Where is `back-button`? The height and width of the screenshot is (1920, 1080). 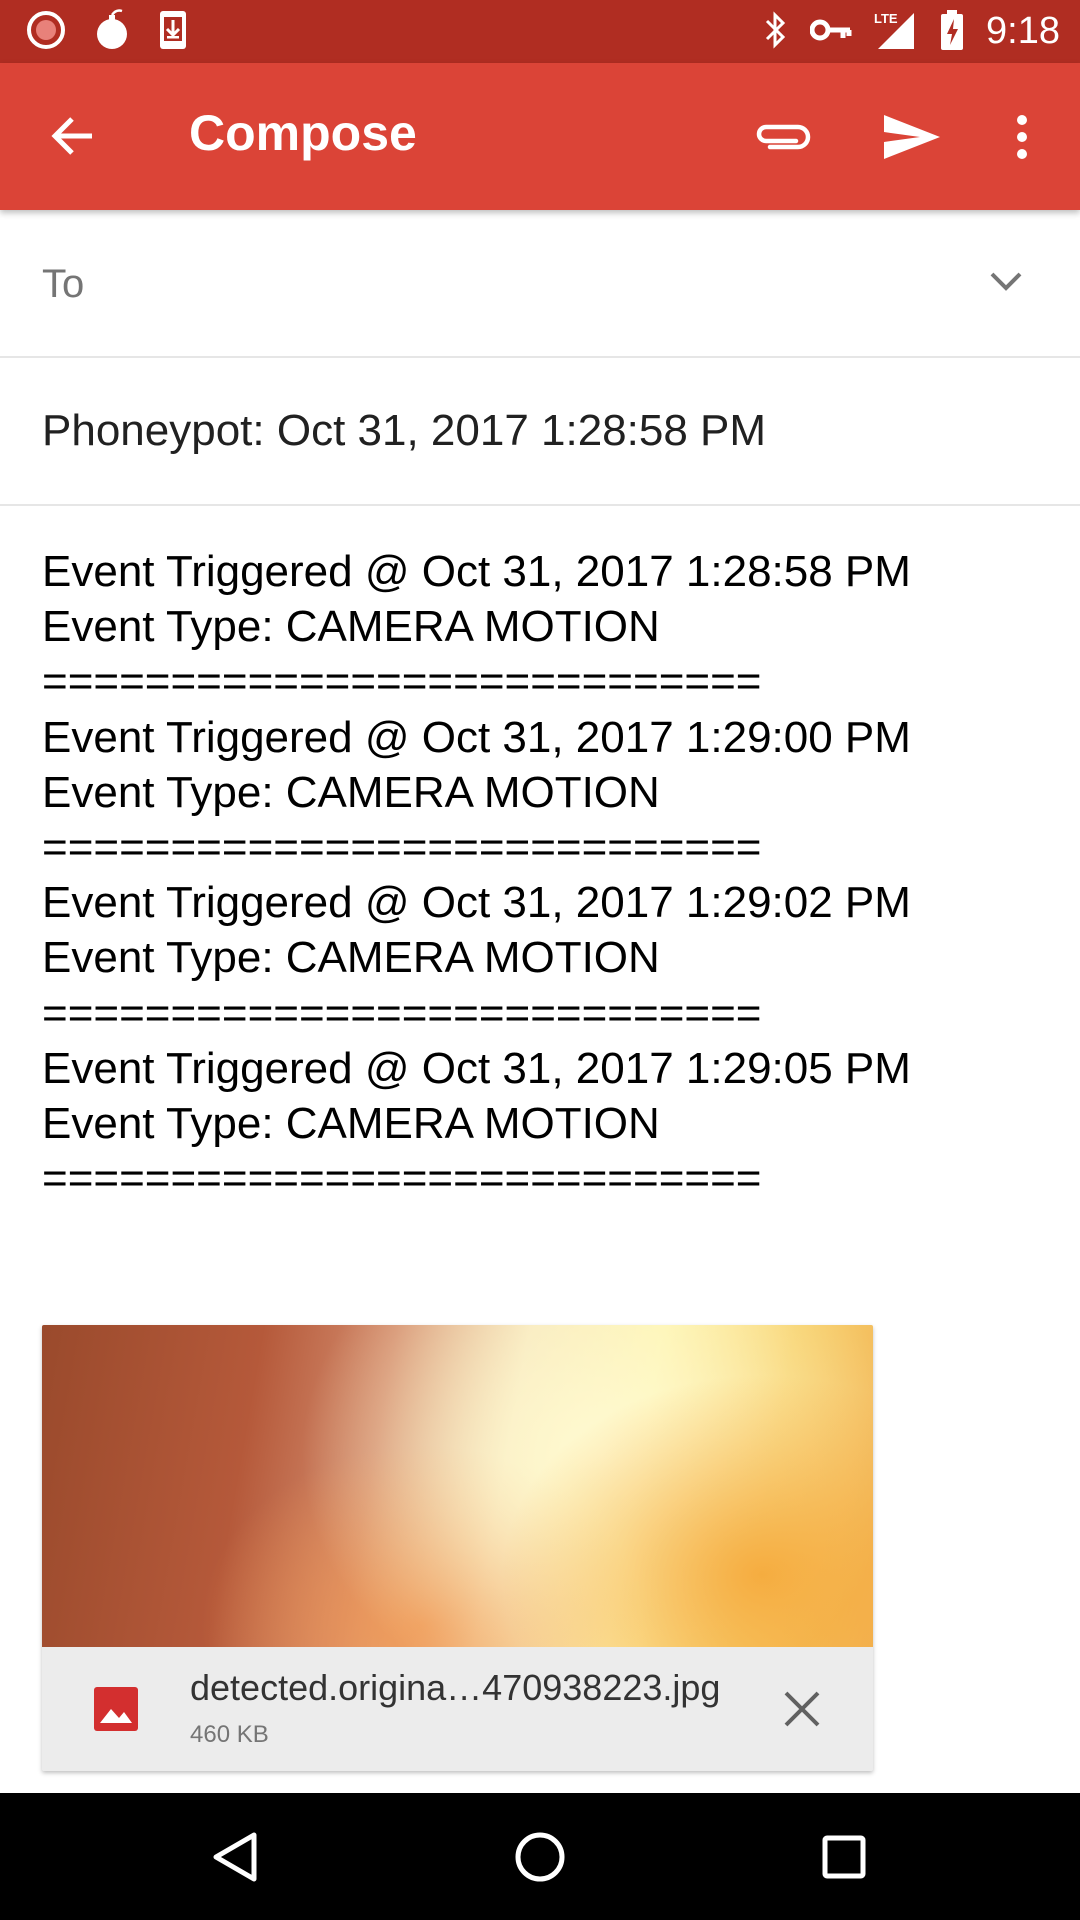 back-button is located at coordinates (74, 136).